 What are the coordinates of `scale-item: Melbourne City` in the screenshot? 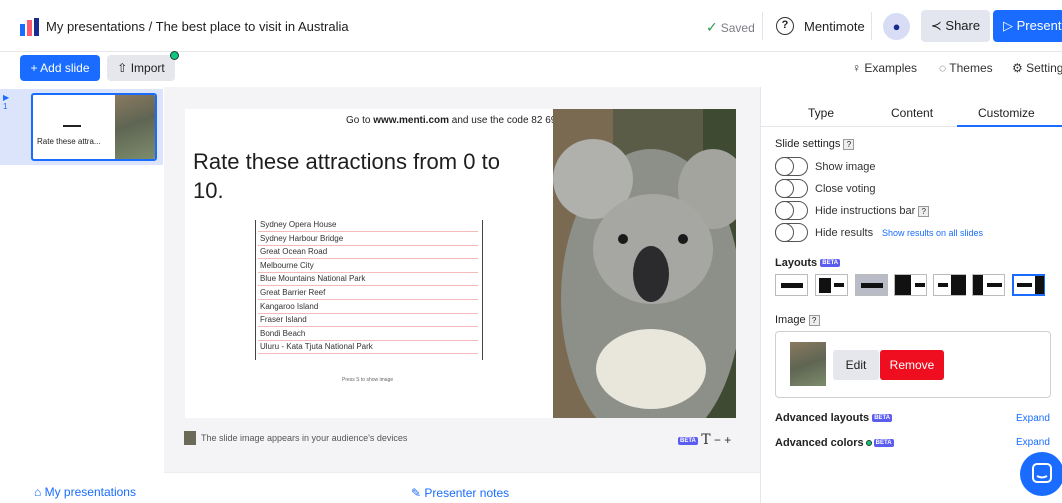 It's located at (287, 265).